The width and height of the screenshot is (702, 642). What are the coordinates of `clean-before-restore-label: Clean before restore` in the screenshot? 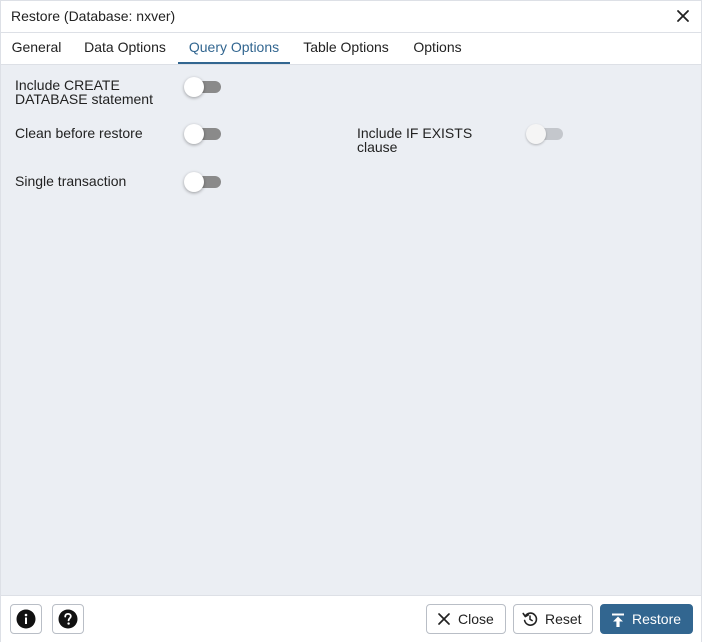 It's located at (79, 133).